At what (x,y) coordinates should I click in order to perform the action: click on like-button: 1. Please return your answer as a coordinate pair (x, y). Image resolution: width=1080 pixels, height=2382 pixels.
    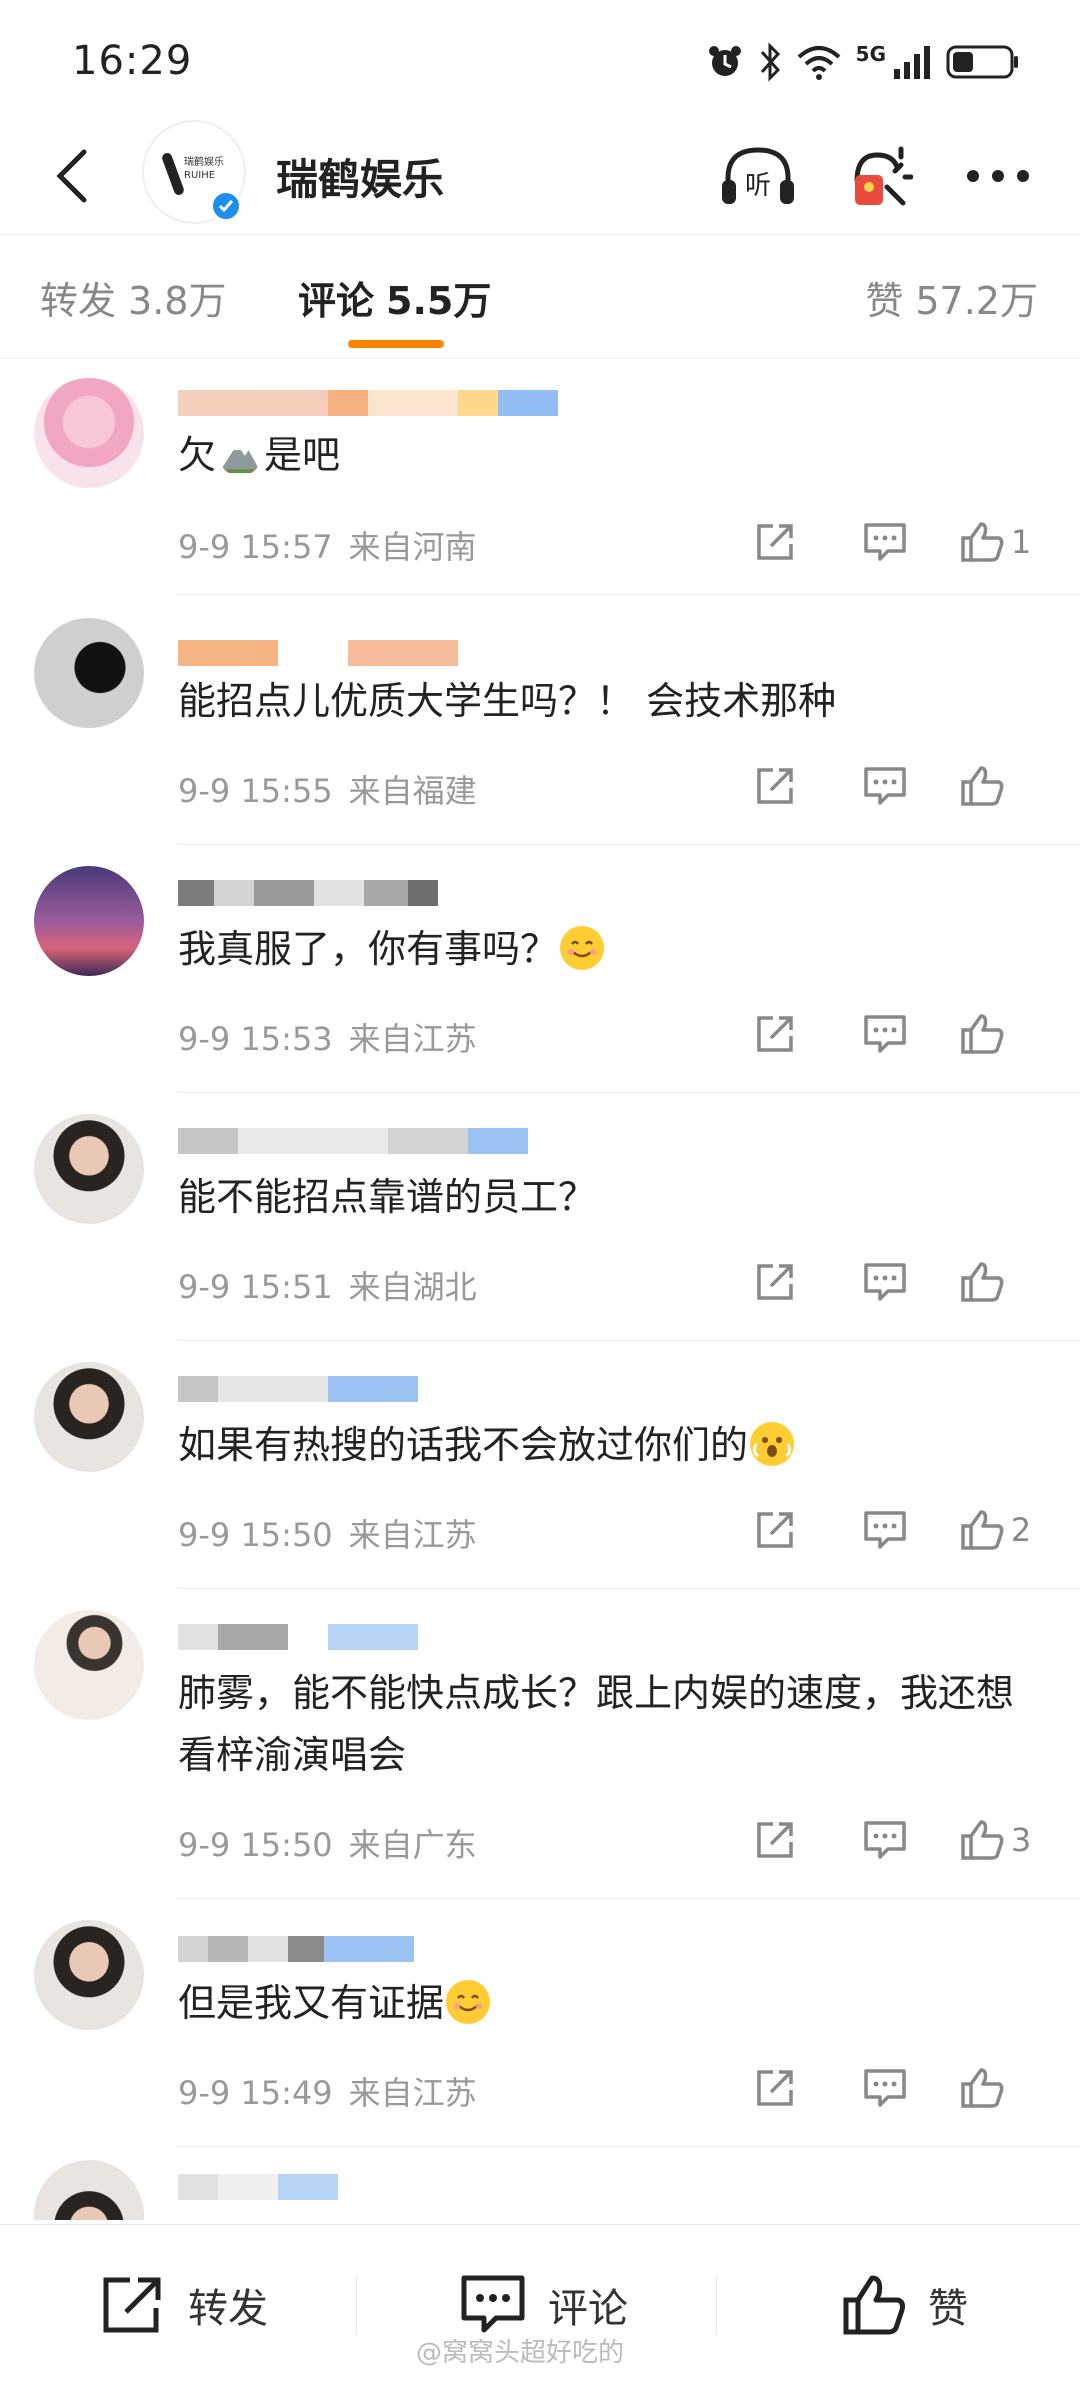
    Looking at the image, I should click on (995, 542).